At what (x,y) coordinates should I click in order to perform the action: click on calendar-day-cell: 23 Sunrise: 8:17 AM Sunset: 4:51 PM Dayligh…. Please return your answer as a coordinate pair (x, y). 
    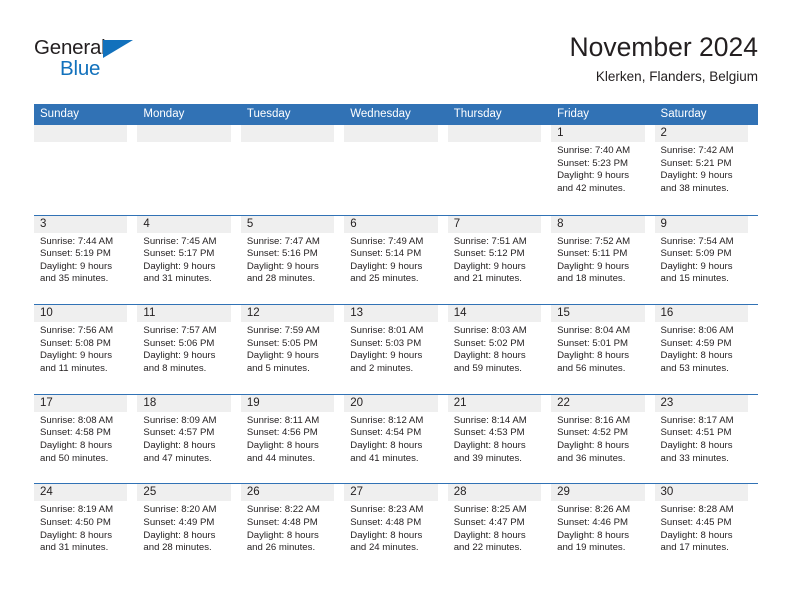
    Looking at the image, I should click on (706, 439).